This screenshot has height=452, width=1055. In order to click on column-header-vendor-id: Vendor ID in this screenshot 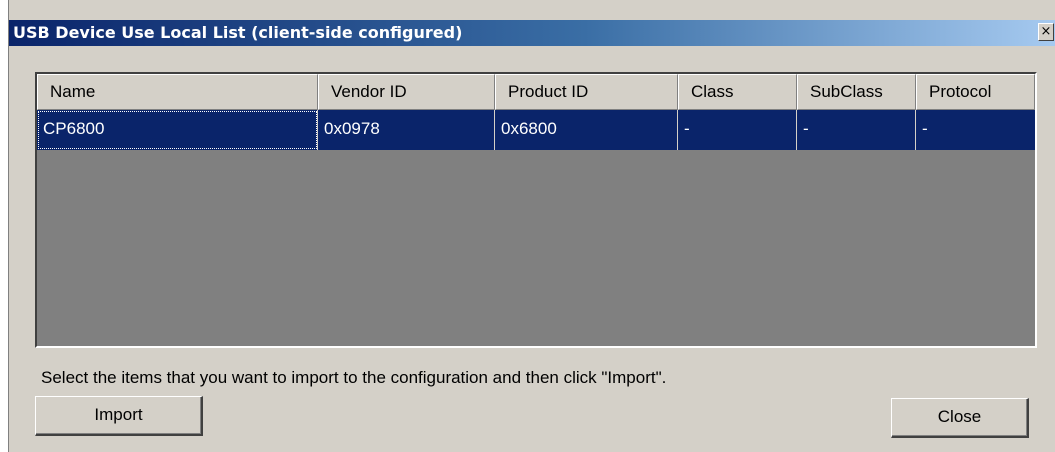, I will do `click(406, 92)`.